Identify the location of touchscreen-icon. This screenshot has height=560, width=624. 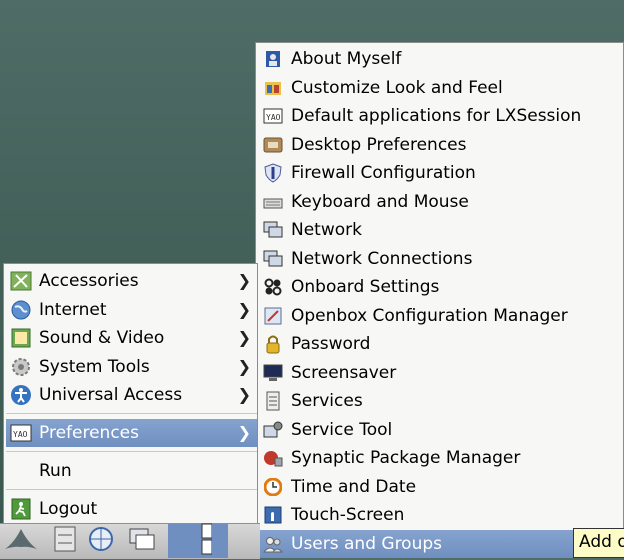
(273, 515).